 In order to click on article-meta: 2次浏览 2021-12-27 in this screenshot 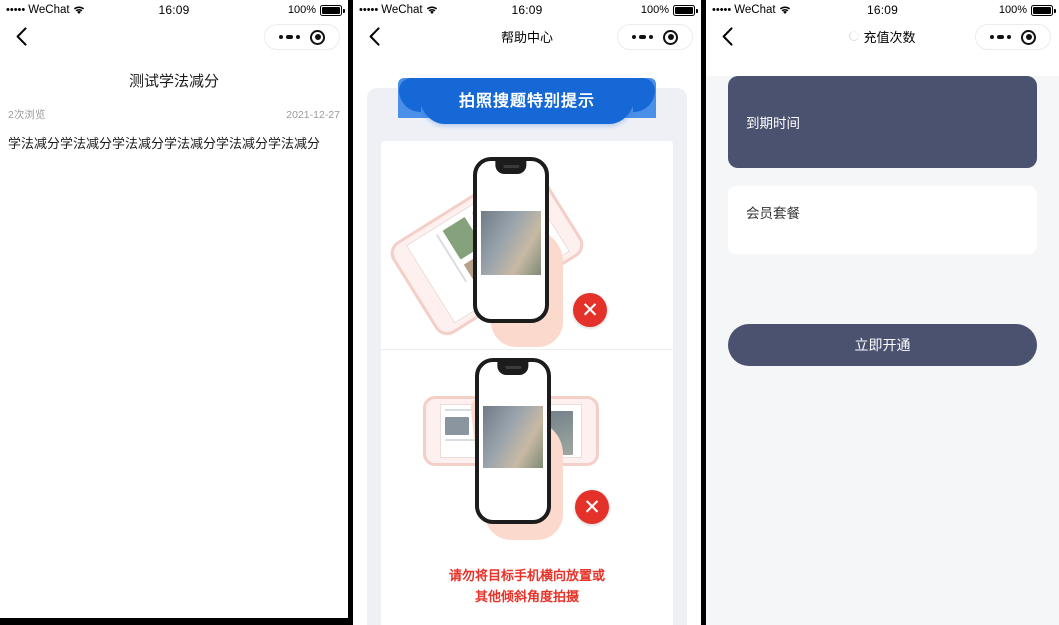, I will do `click(174, 114)`.